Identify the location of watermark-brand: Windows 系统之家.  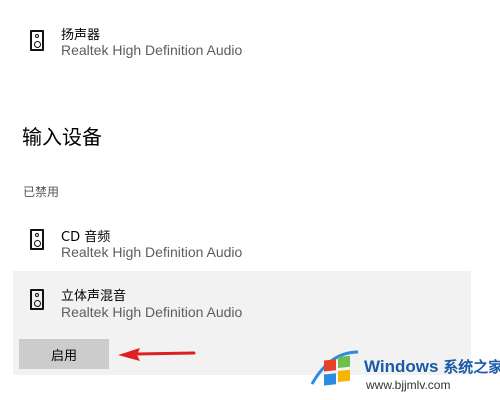
(432, 366).